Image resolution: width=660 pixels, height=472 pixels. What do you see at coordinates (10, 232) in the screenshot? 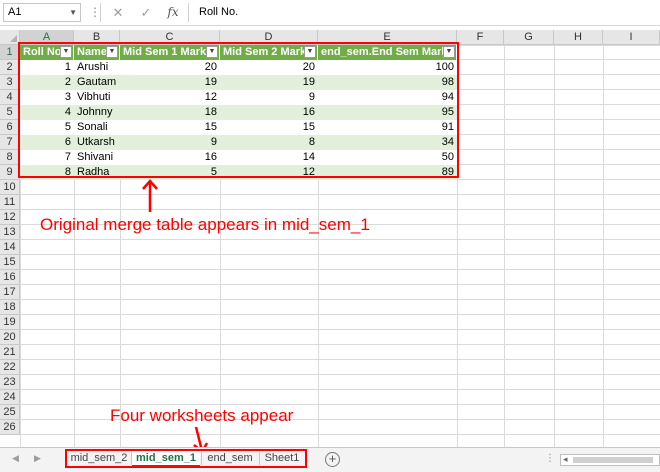
I see `row-header: 13` at bounding box center [10, 232].